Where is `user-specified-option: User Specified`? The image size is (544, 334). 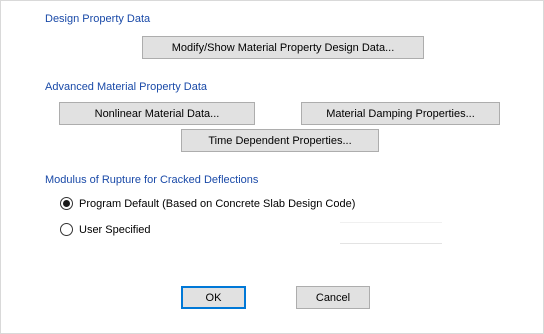 user-specified-option: User Specified is located at coordinates (105, 229).